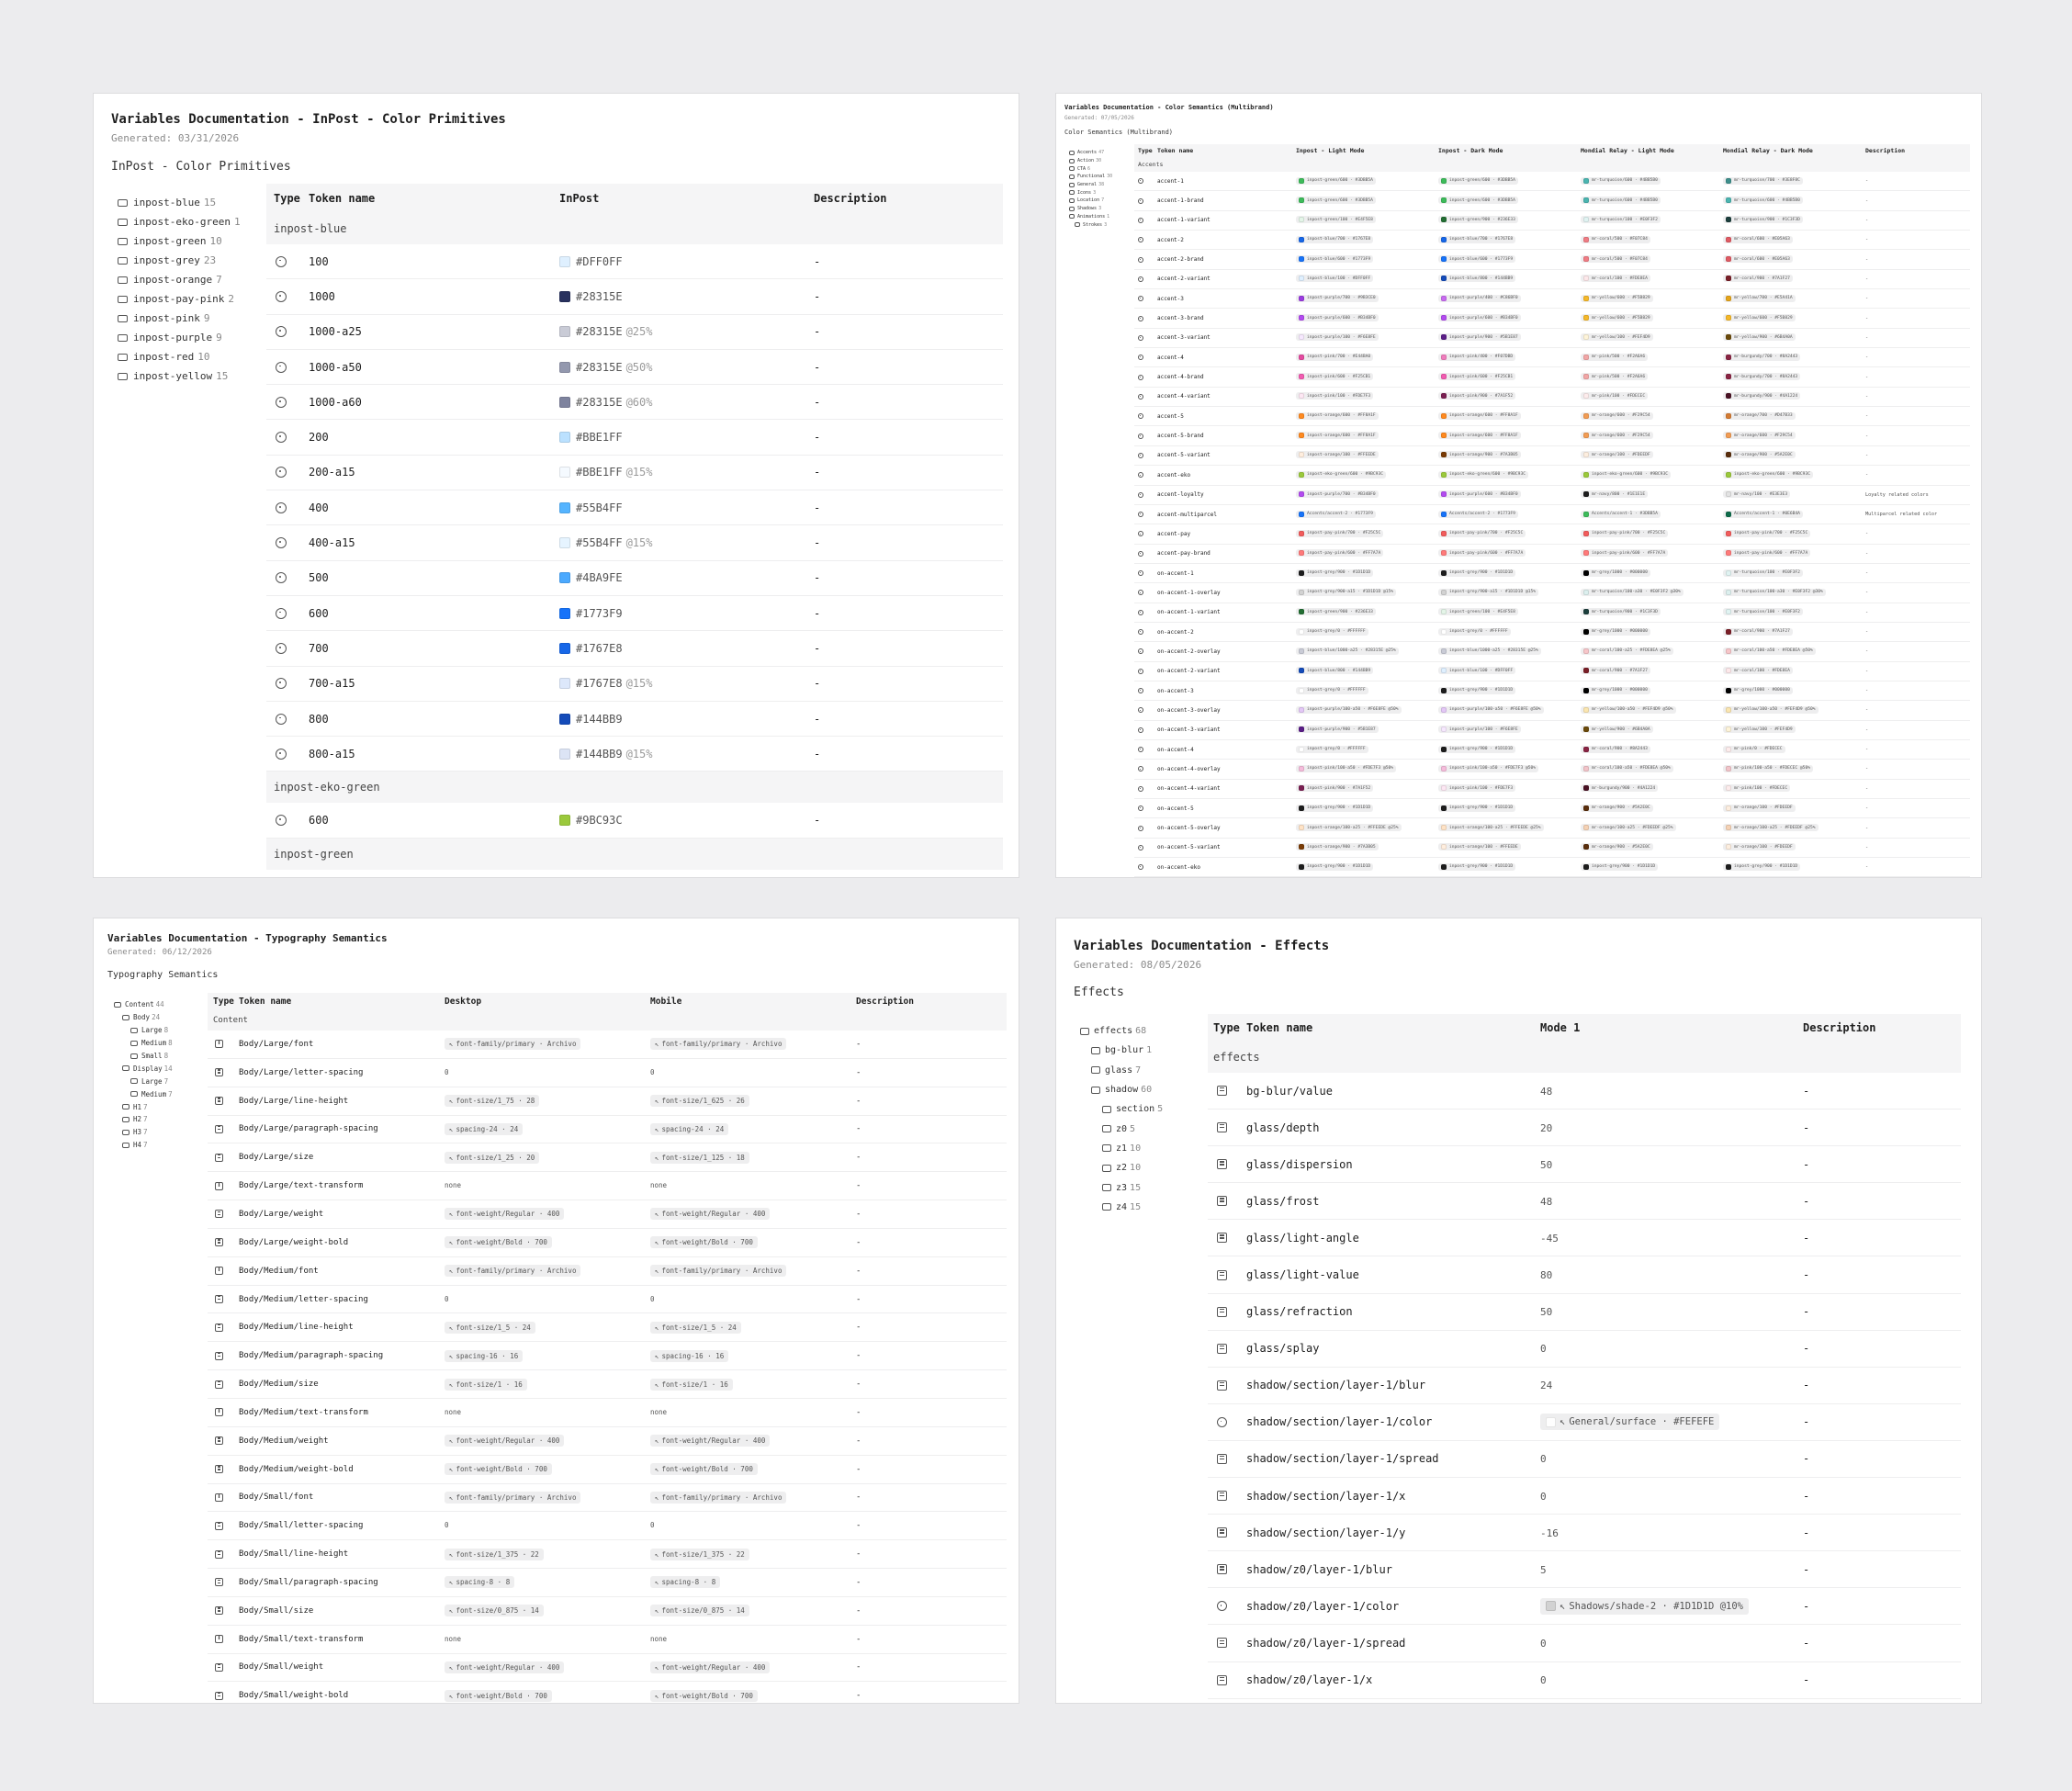  I want to click on tree-item: Medium 7, so click(162, 1093).